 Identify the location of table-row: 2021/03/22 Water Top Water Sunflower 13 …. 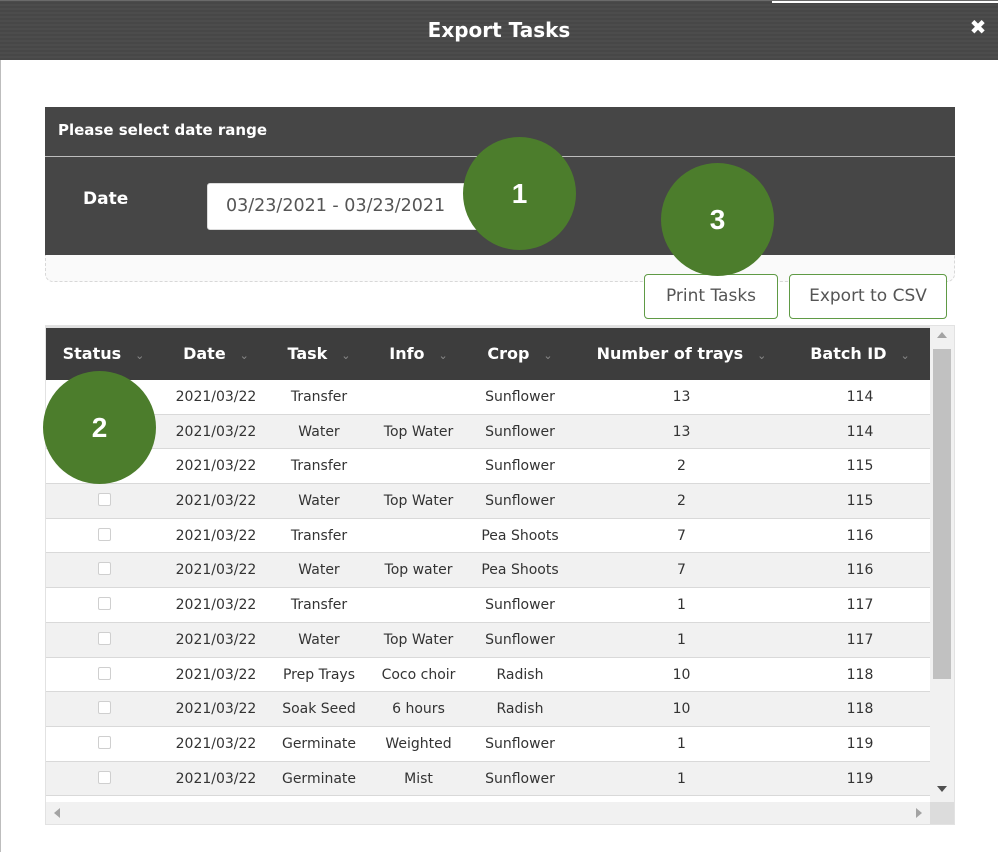
(488, 432).